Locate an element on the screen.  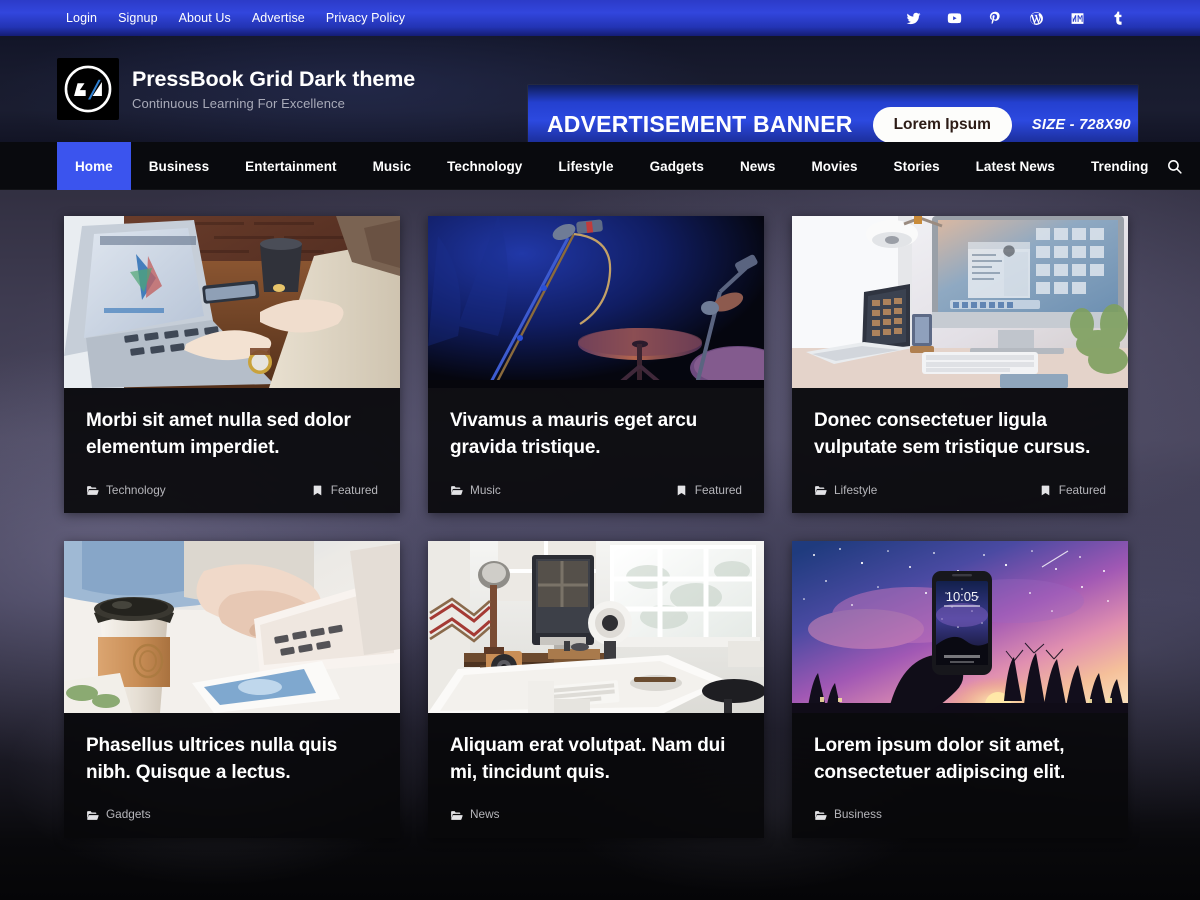
post-meta: Music Featured is located at coordinates (596, 490).